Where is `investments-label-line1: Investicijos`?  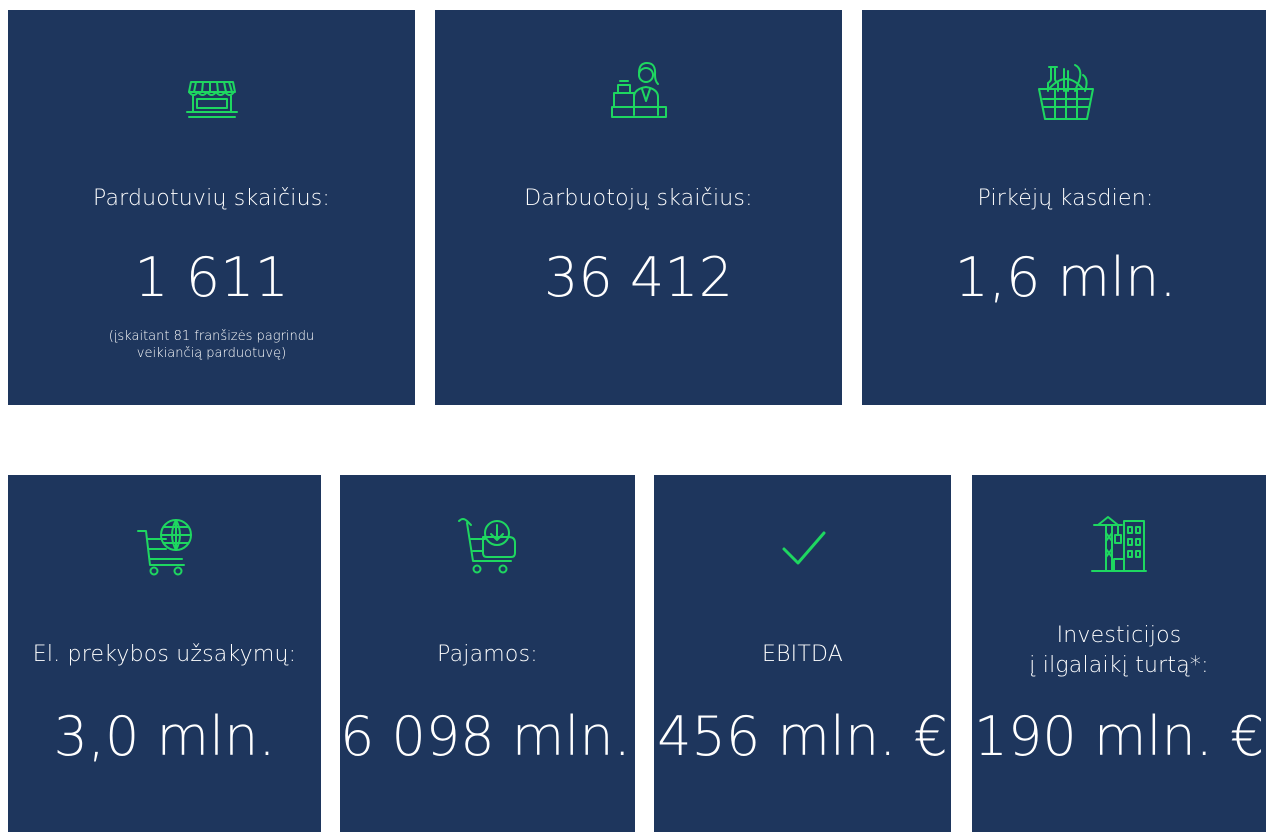 investments-label-line1: Investicijos is located at coordinates (1119, 635).